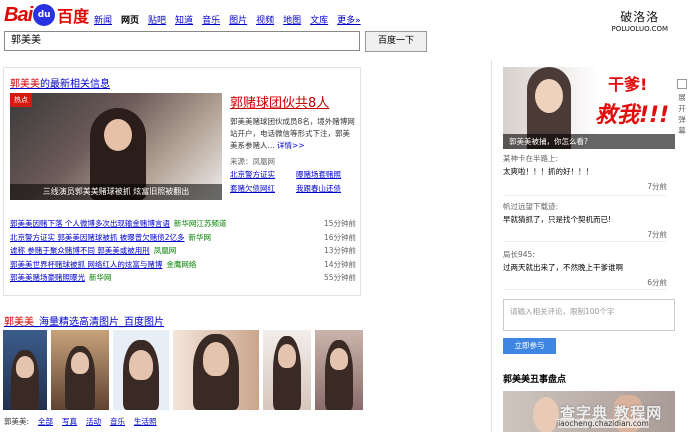 Image resolution: width=690 pixels, height=432 pixels. Describe the element at coordinates (396, 41) in the screenshot. I see `search-button: 百度一下` at that location.